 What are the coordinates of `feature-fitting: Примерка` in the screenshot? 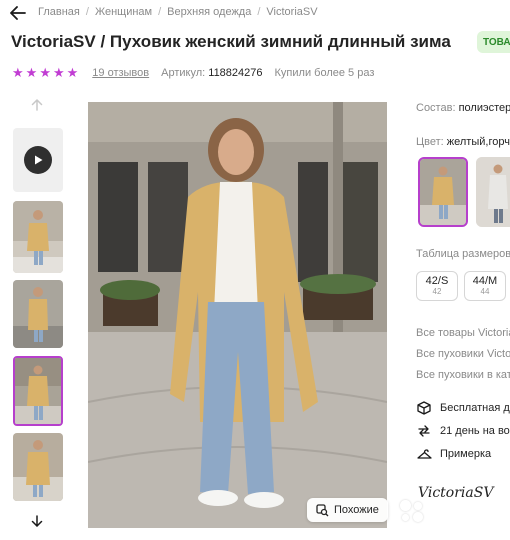 It's located at (453, 454).